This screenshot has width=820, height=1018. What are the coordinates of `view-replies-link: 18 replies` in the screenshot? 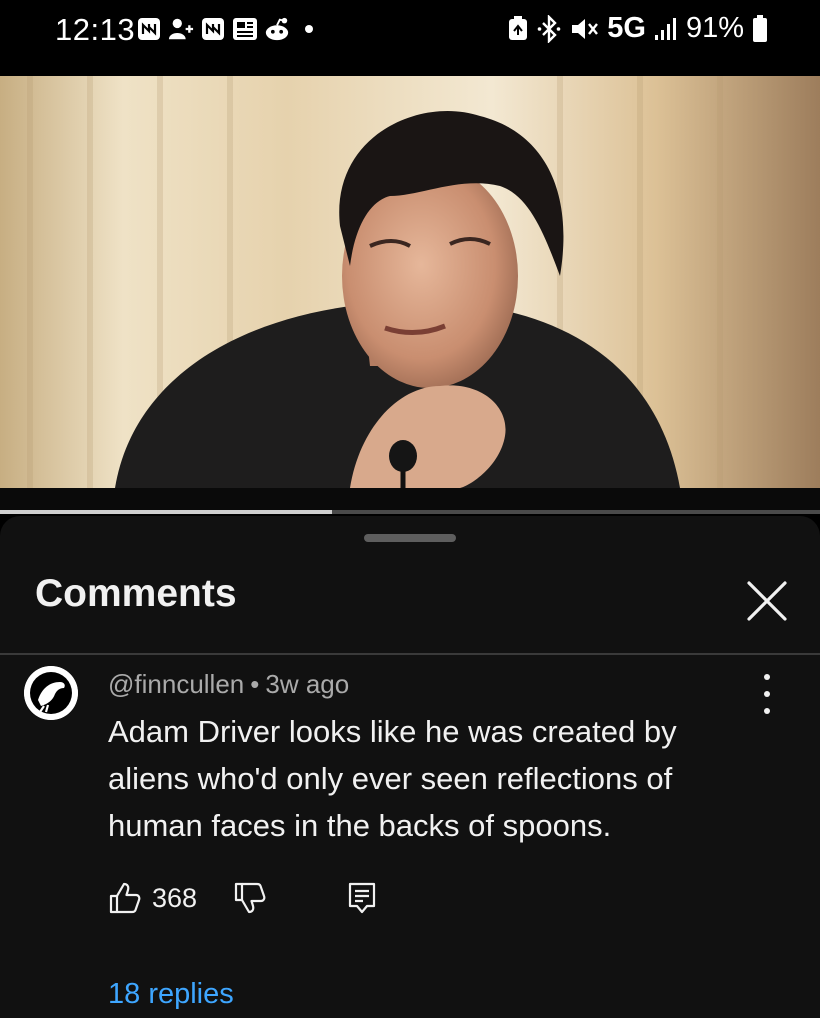 It's located at (171, 994).